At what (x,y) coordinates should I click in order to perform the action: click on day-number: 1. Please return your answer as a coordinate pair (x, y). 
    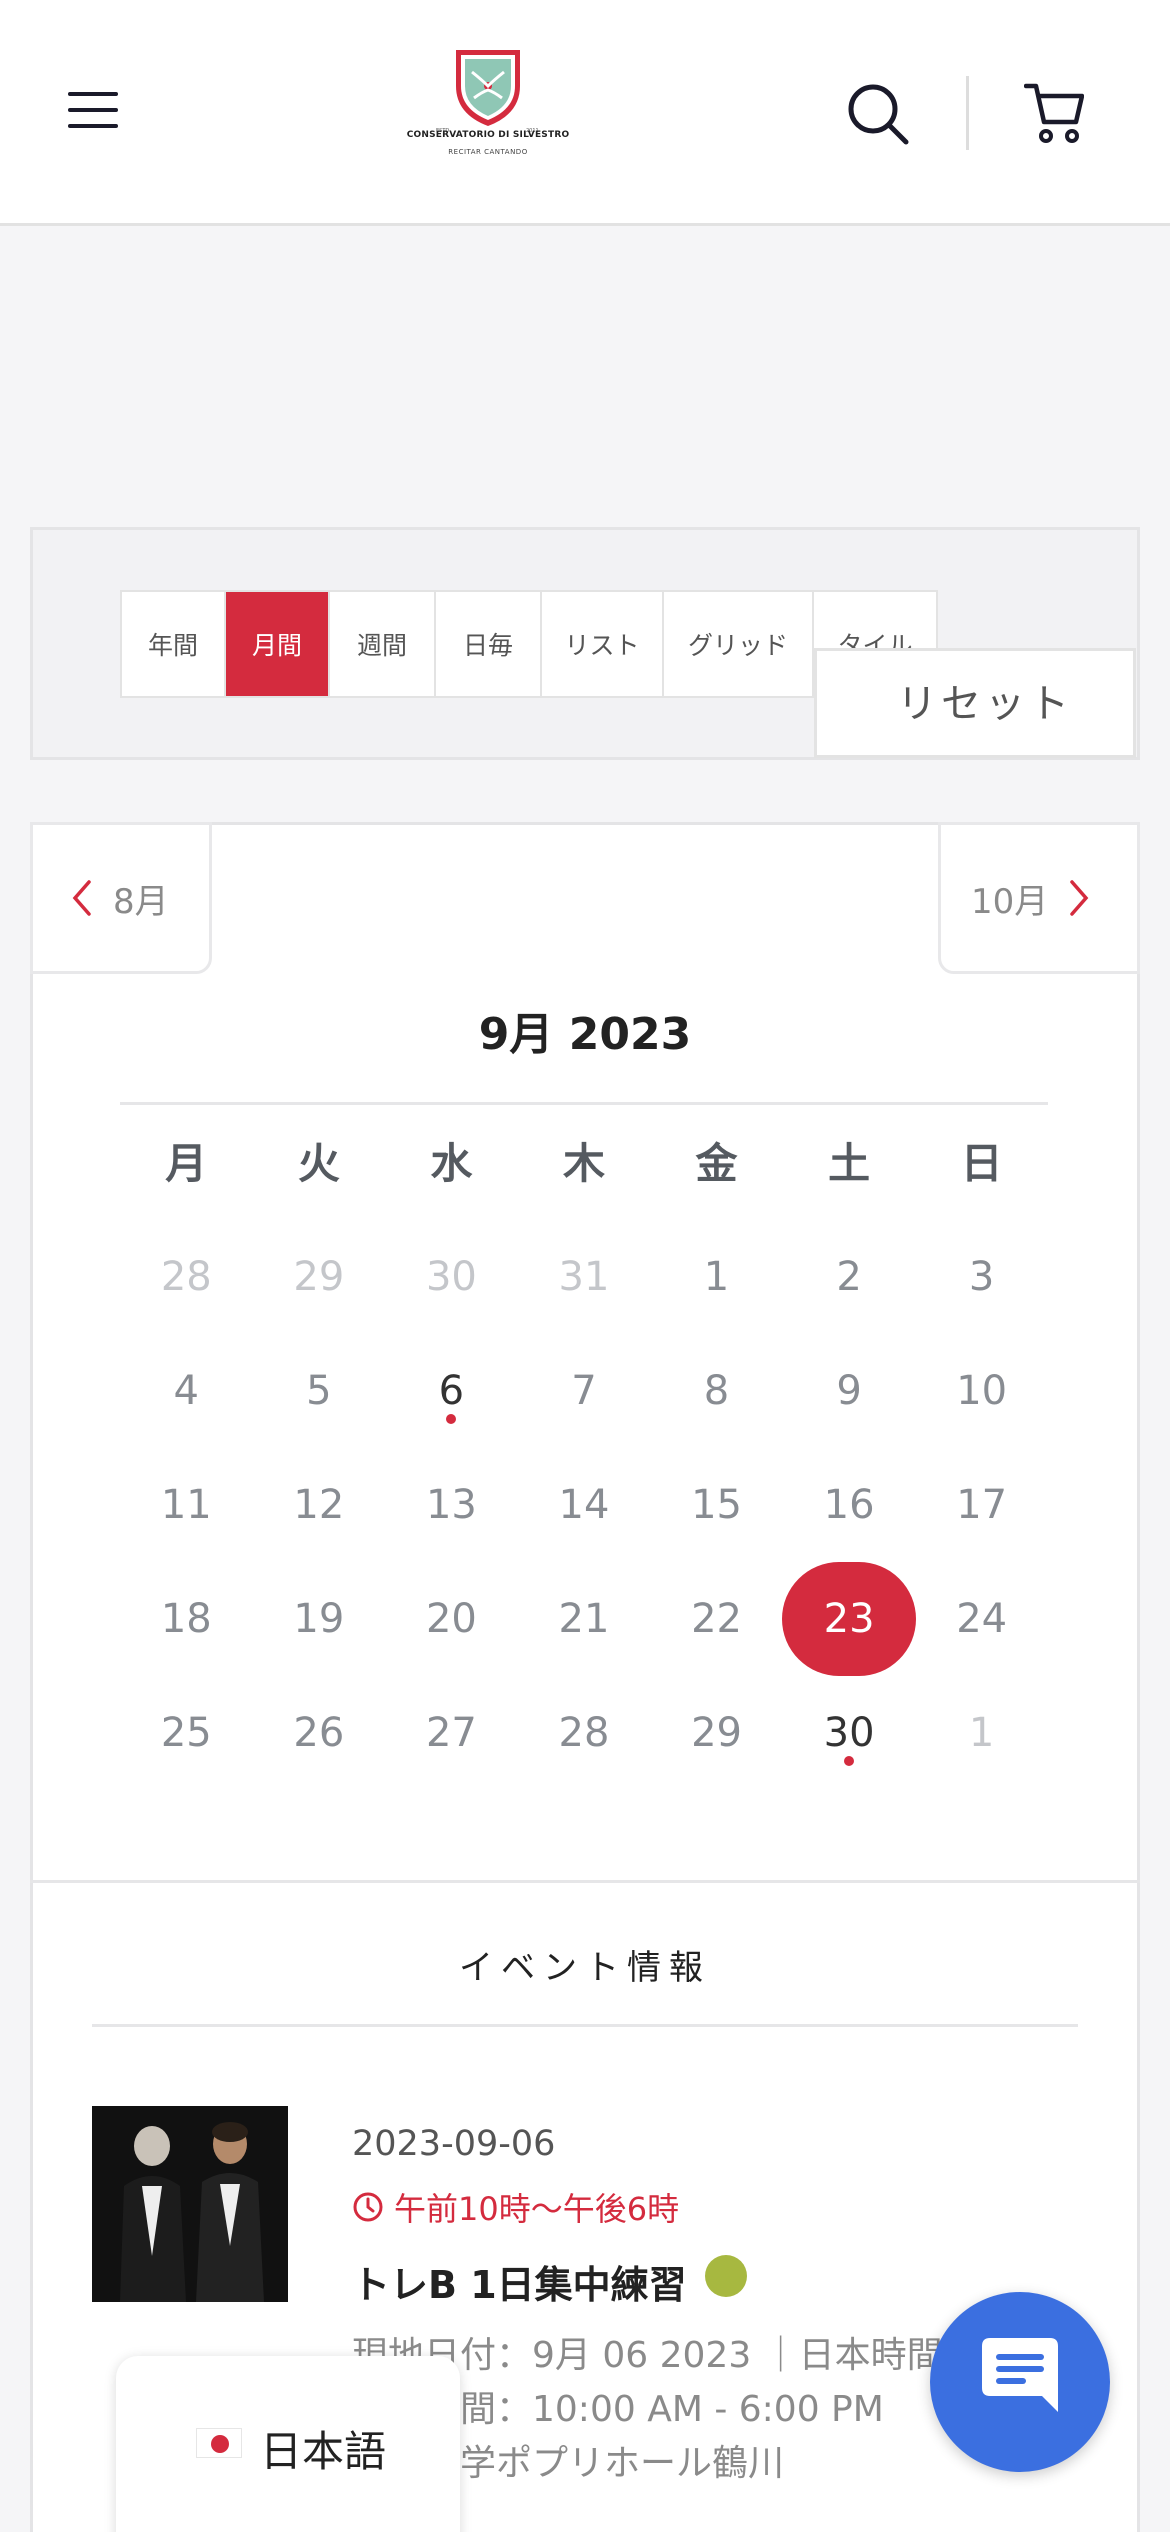
    Looking at the image, I should click on (716, 1277).